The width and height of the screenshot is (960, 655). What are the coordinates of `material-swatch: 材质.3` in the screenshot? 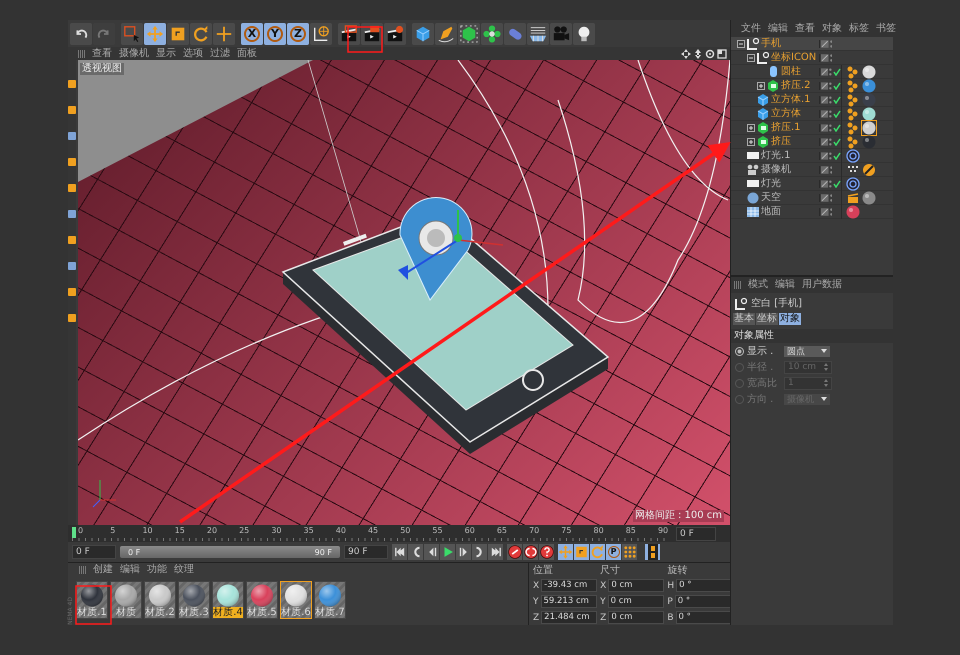 It's located at (194, 600).